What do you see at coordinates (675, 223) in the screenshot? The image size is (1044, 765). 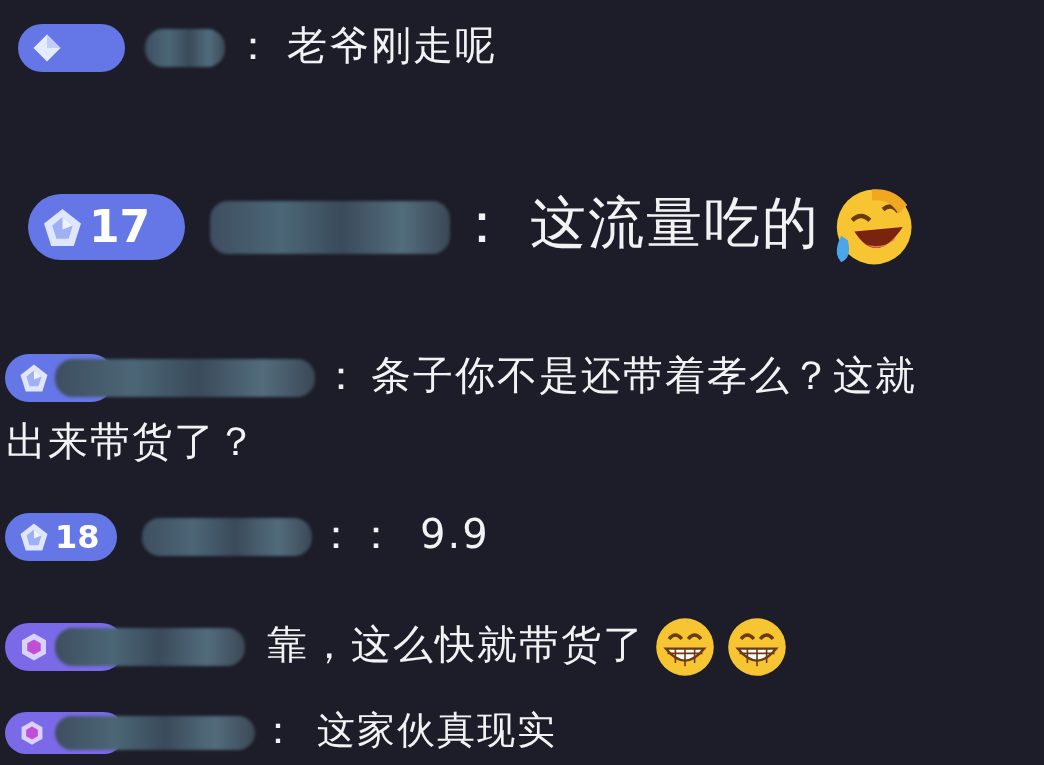 I see `chat-message: 这流量吃的` at bounding box center [675, 223].